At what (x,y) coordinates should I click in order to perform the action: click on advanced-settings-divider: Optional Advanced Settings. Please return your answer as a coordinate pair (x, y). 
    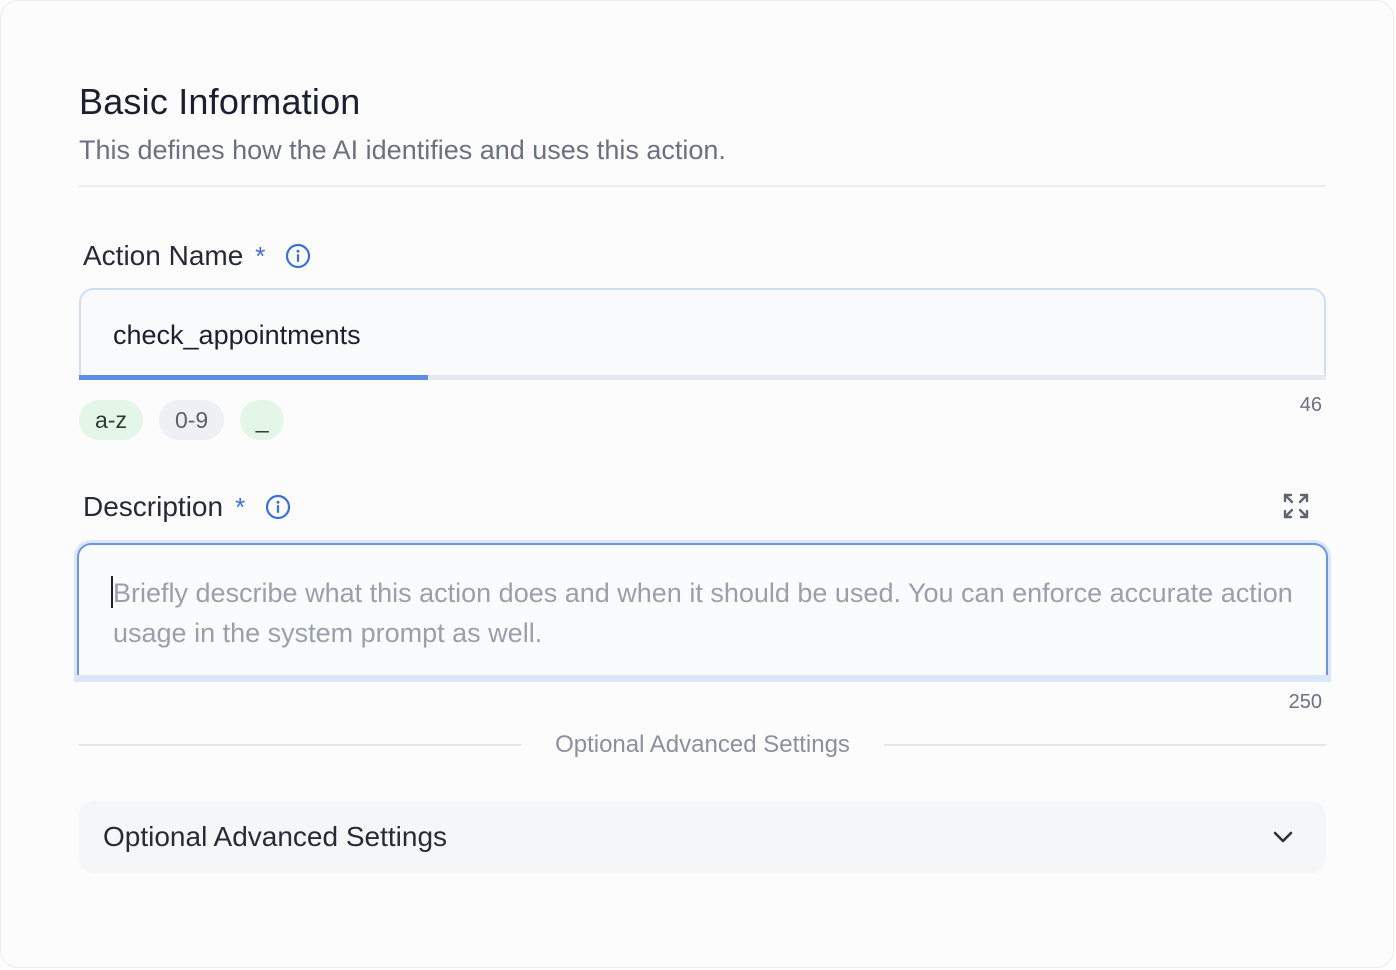
    Looking at the image, I should click on (702, 745).